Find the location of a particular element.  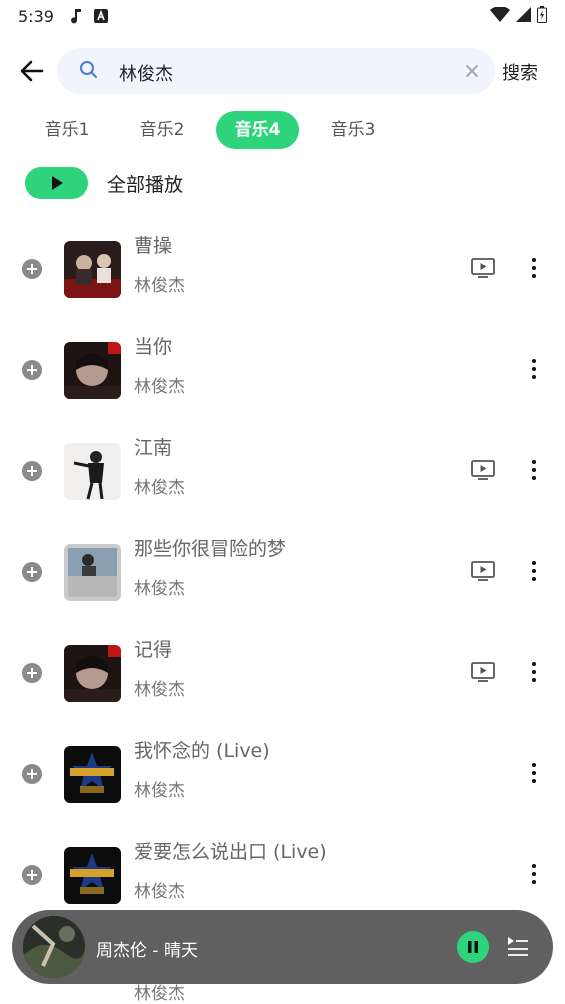

play-all-row: 全部播放 is located at coordinates (104, 183).